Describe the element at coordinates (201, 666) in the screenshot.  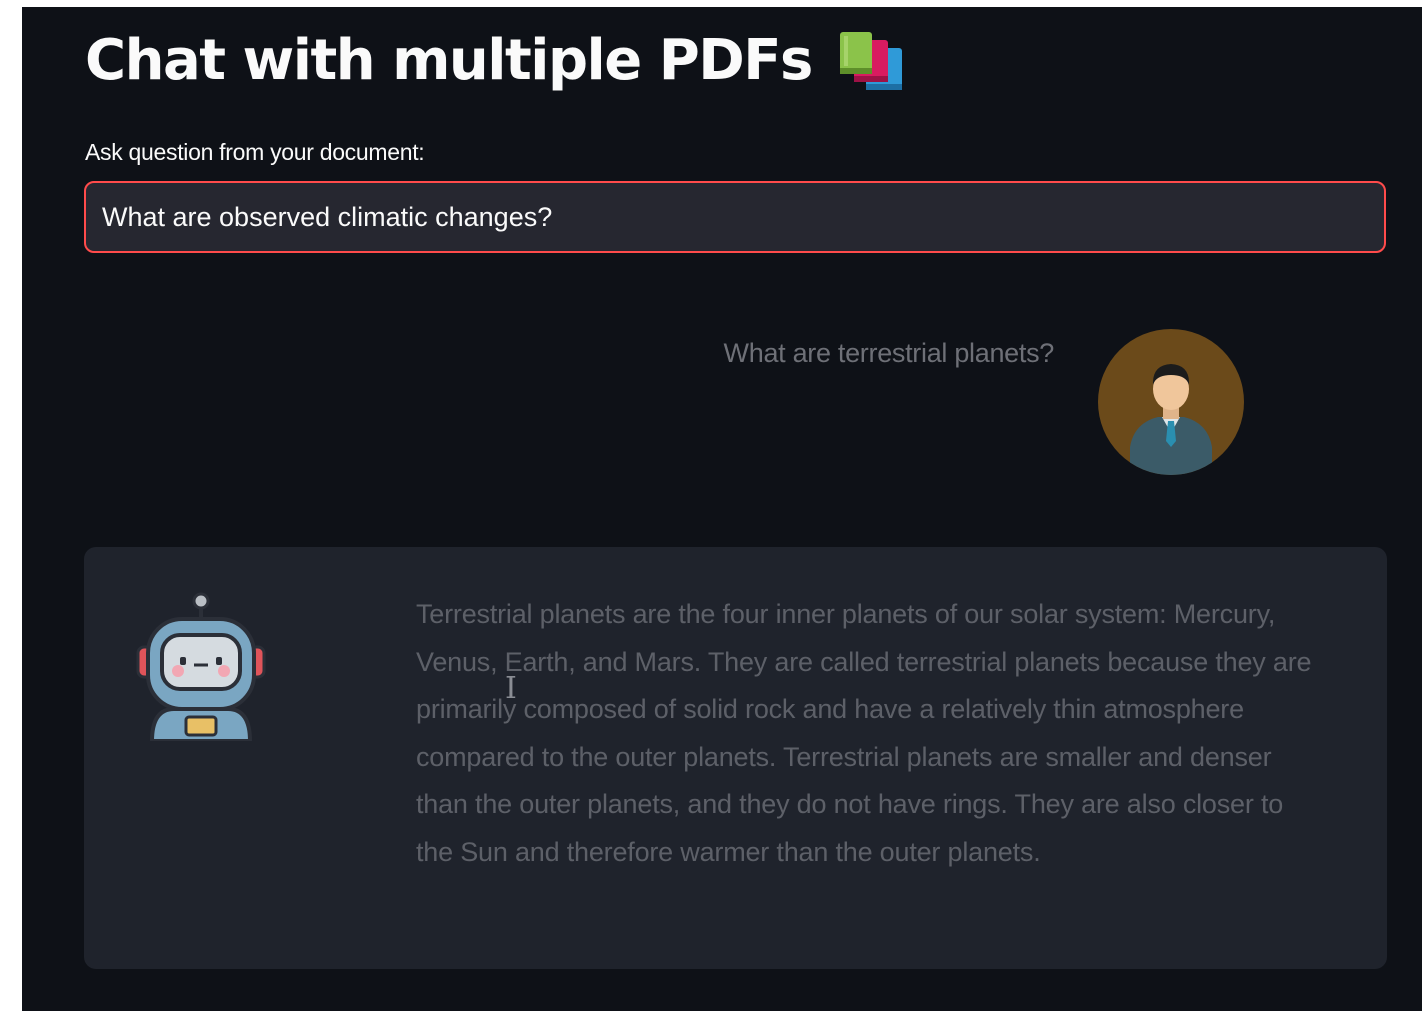
I see `robot-avatar-icon` at that location.